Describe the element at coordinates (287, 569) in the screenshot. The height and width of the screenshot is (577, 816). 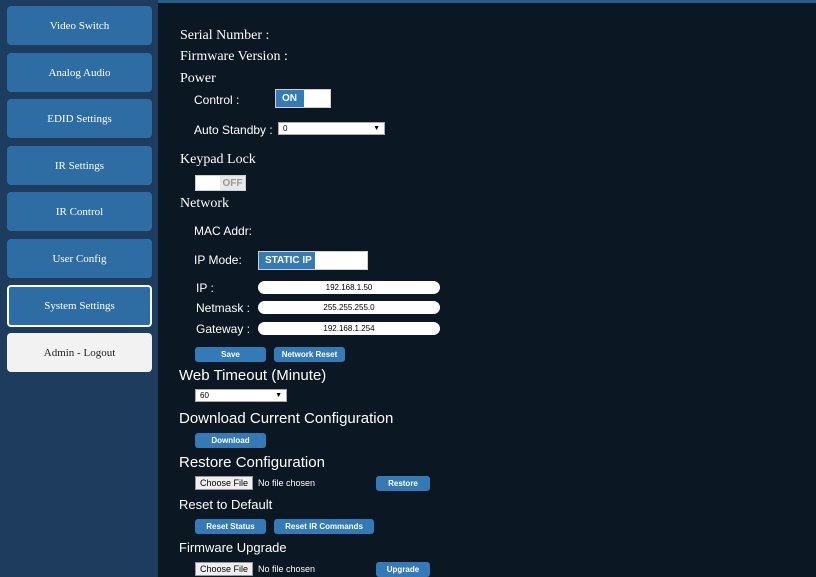
I see `firmware-no-file-text: No file chosen` at that location.